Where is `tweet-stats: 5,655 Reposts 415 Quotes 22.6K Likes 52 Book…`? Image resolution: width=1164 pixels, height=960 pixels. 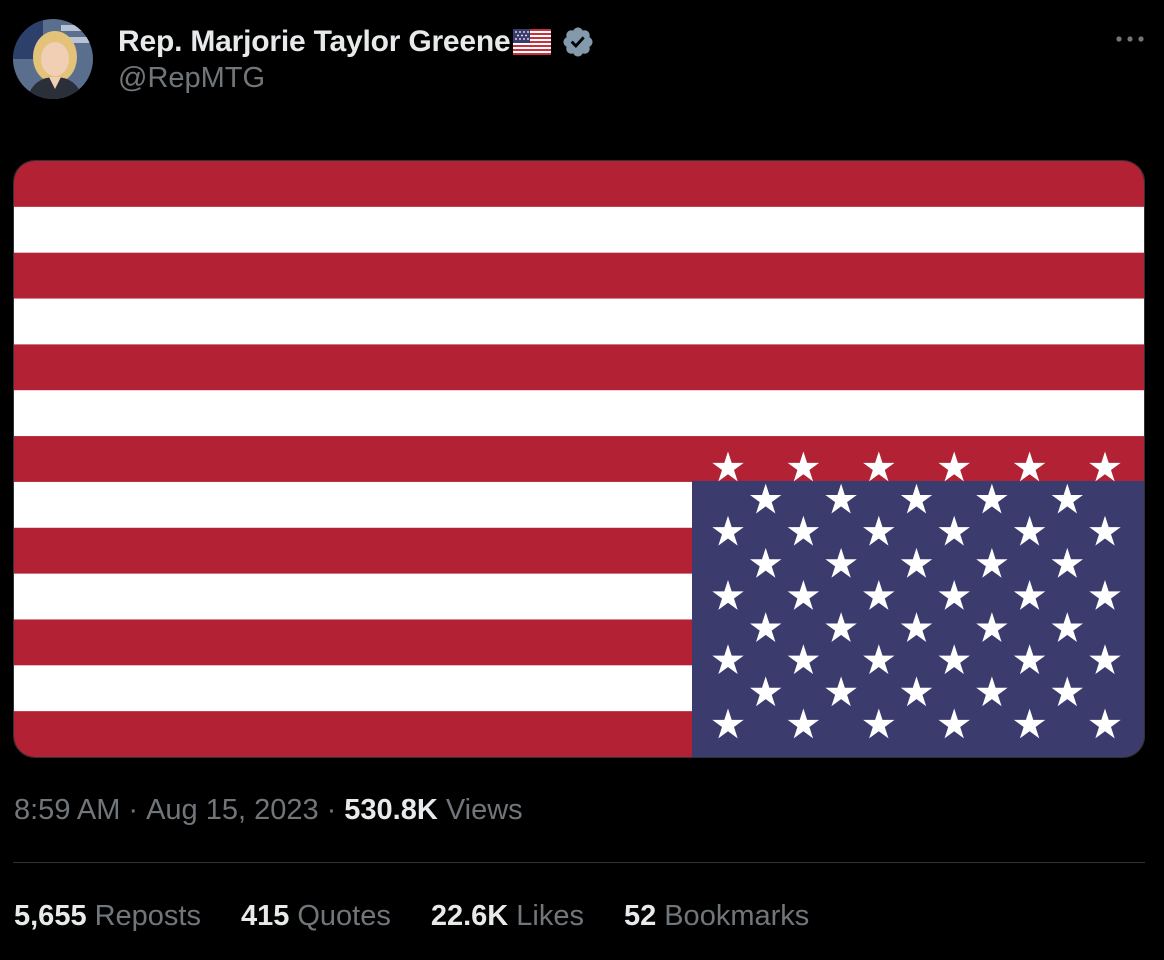 tweet-stats: 5,655 Reposts 415 Quotes 22.6K Likes 52 Book… is located at coordinates (411, 916).